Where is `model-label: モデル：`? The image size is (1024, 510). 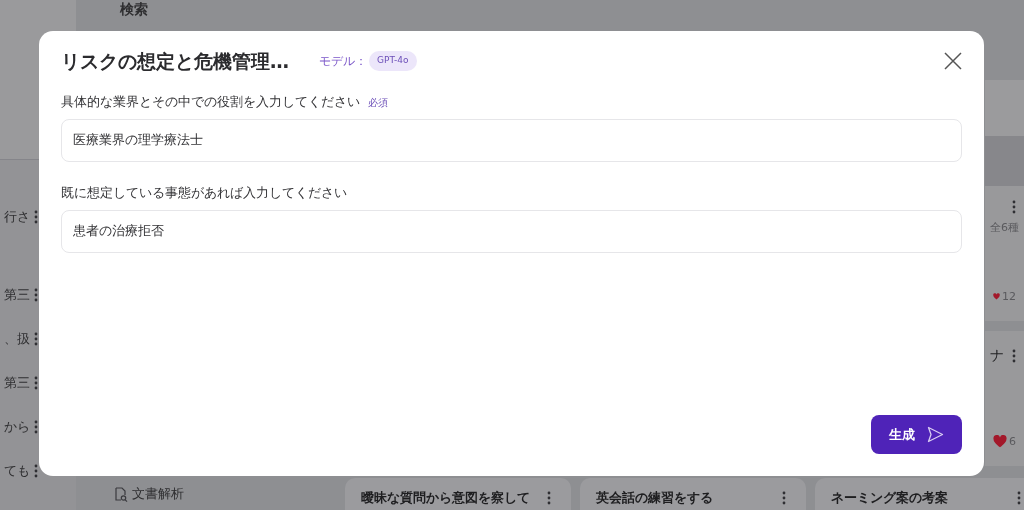 model-label: モデル： is located at coordinates (343, 61).